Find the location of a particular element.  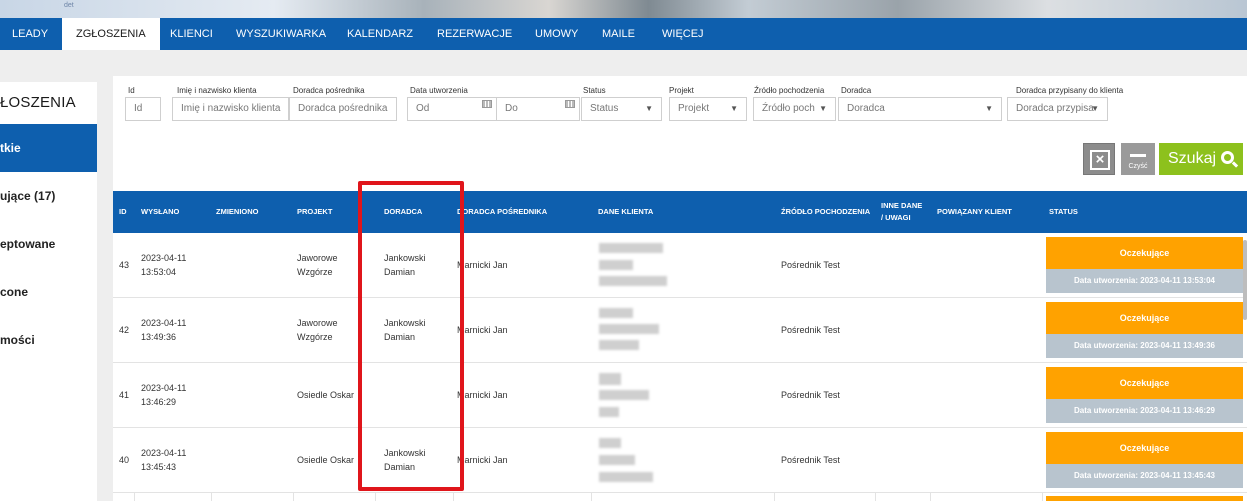

sidebar-item-pending: ujące (17) is located at coordinates (48, 196).